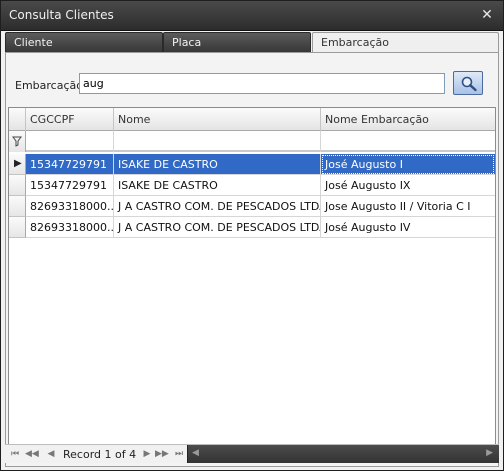  Describe the element at coordinates (100, 454) in the screenshot. I see `record-position-text: Record 1 of 4` at that location.